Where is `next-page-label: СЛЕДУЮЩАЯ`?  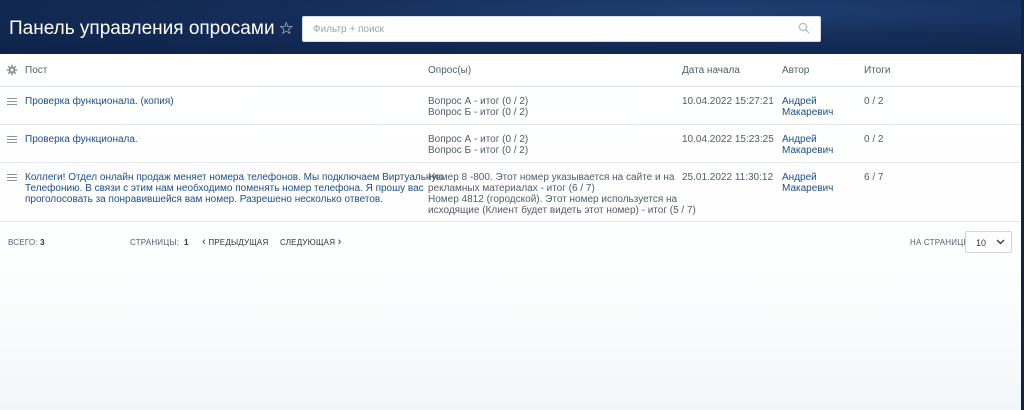 next-page-label: СЛЕДУЮЩАЯ is located at coordinates (308, 242).